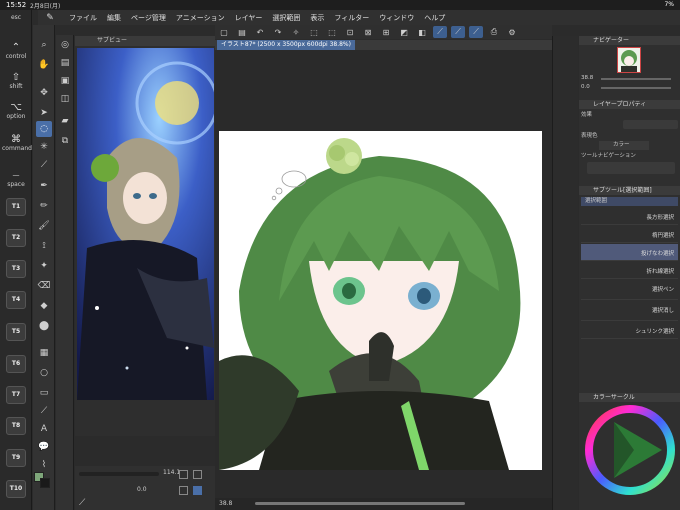  Describe the element at coordinates (50, 18) in the screenshot. I see `app-logo-icon: ✎` at that location.